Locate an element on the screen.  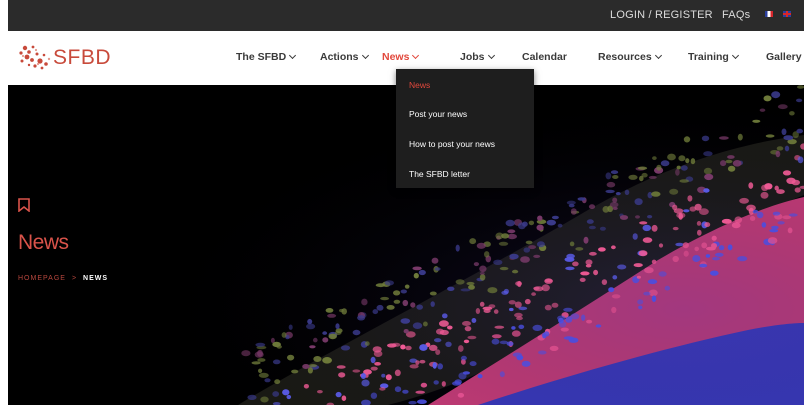
breadcrumb-home-link: HOMEPAGE is located at coordinates (42, 278).